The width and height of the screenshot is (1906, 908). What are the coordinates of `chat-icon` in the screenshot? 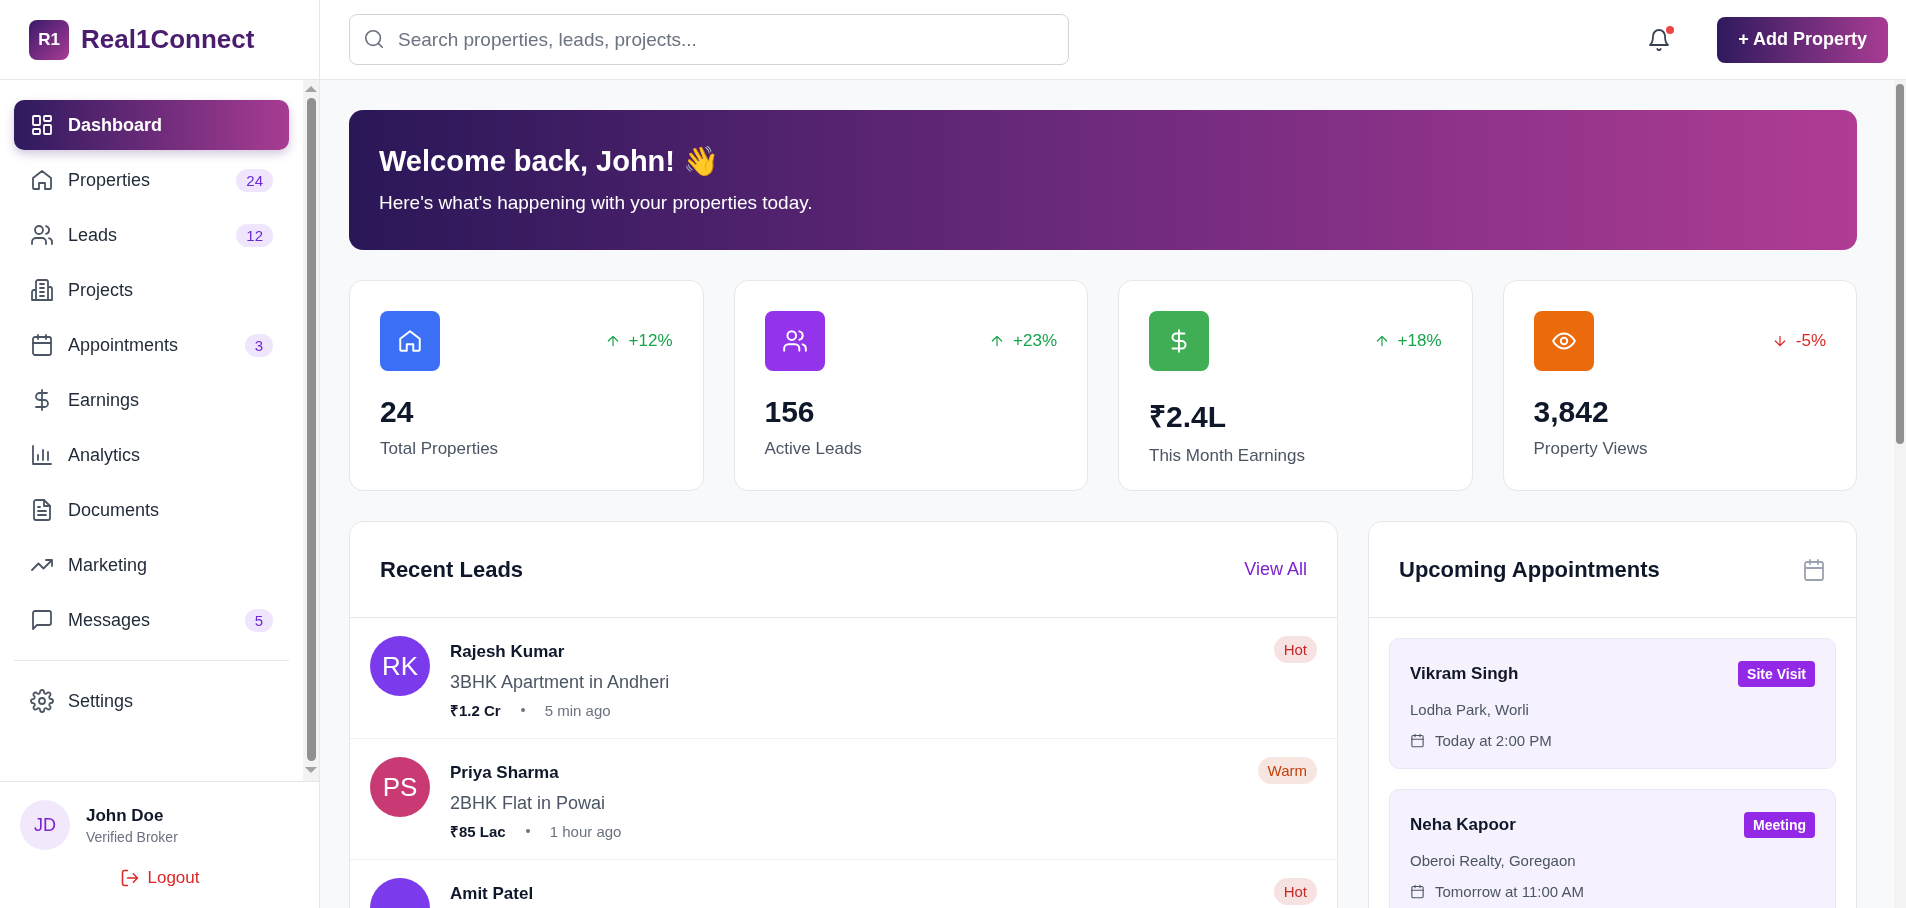 It's located at (42, 620).